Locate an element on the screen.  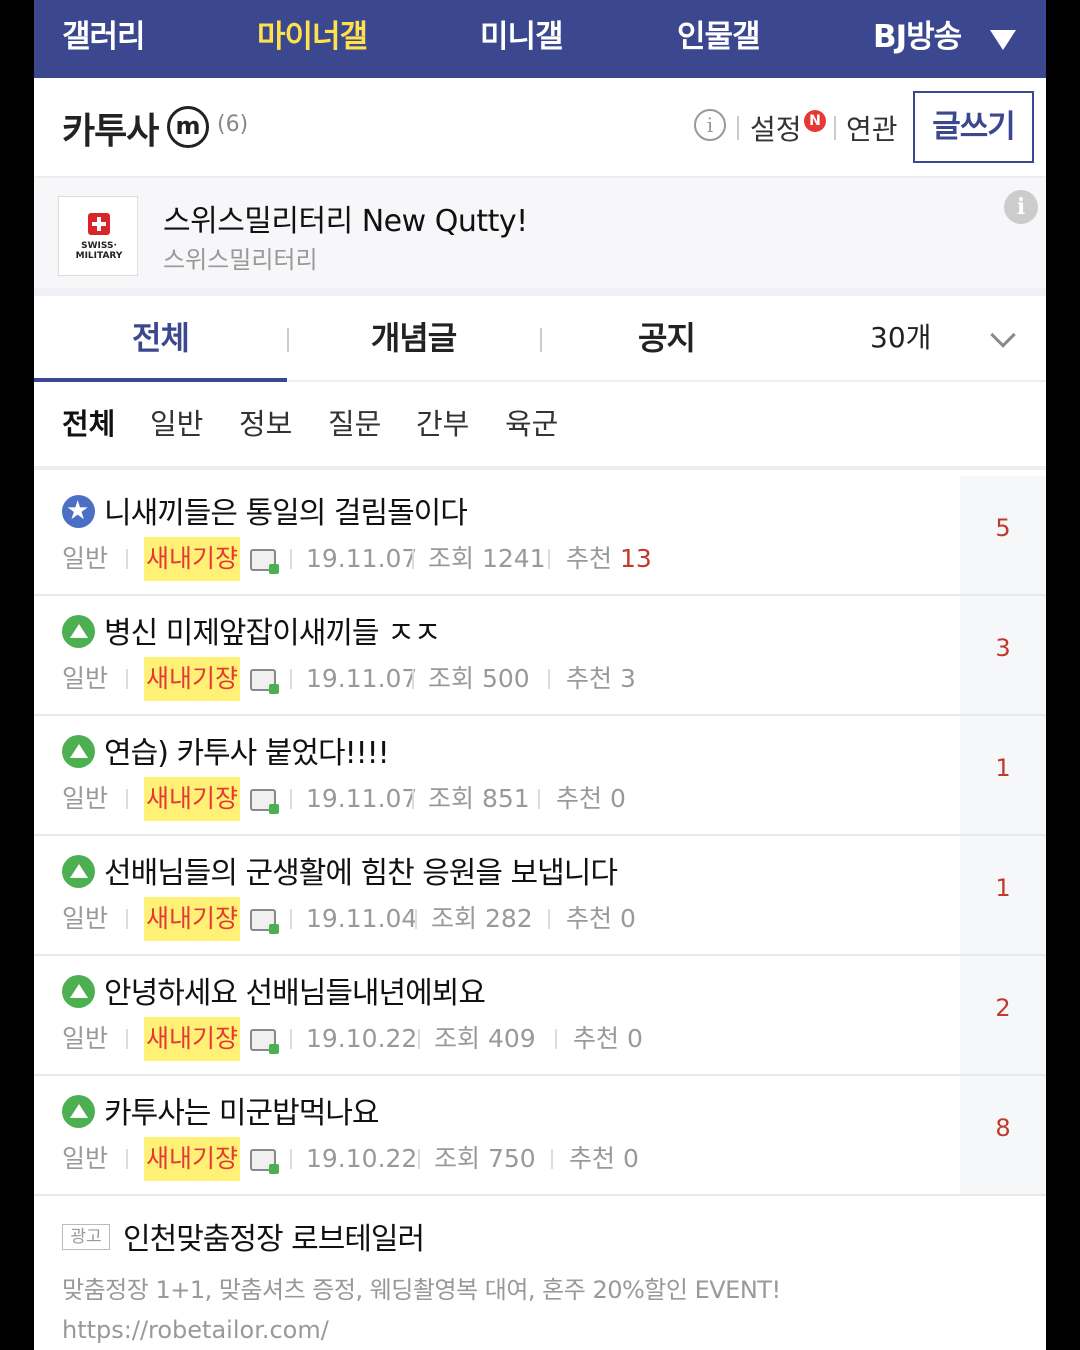
category-army: 육군 is located at coordinates (531, 424).